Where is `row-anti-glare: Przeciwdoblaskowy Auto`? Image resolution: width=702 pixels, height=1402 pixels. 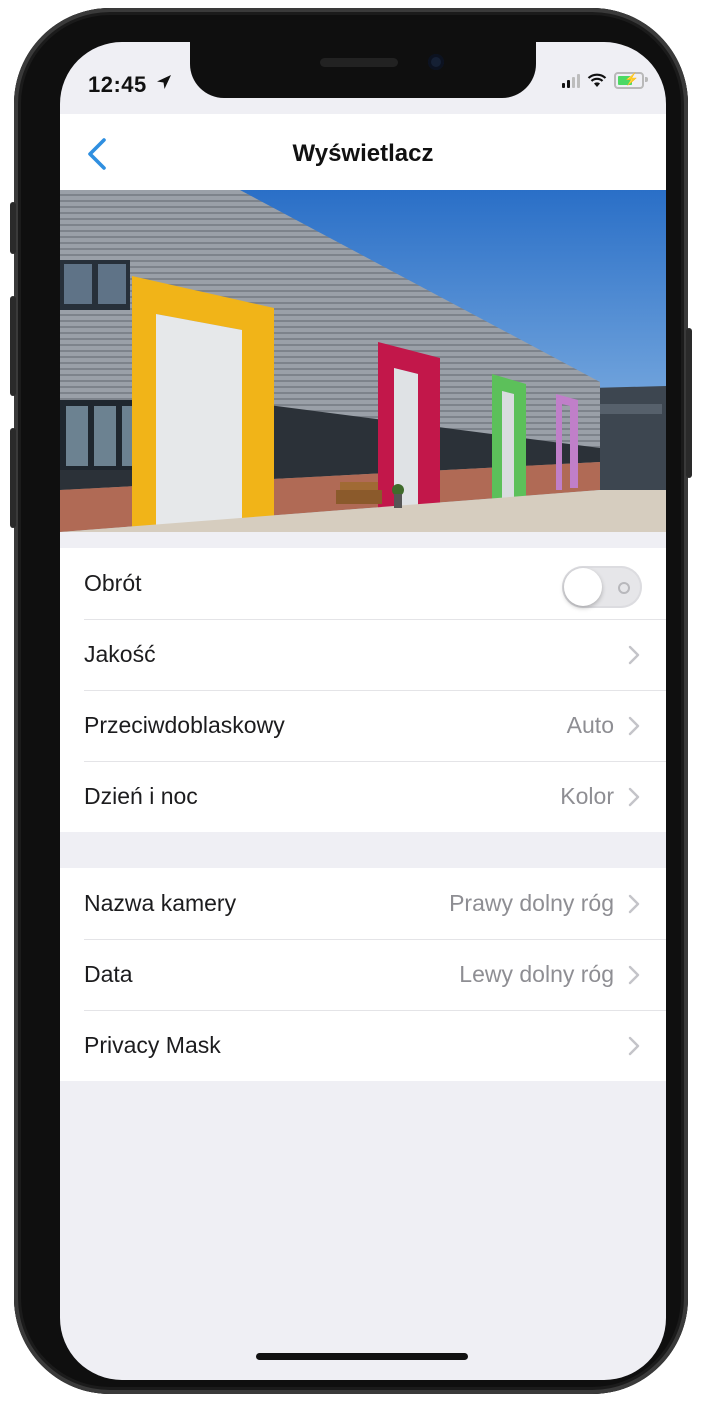
row-anti-glare: Przeciwdoblaskowy Auto is located at coordinates (363, 725).